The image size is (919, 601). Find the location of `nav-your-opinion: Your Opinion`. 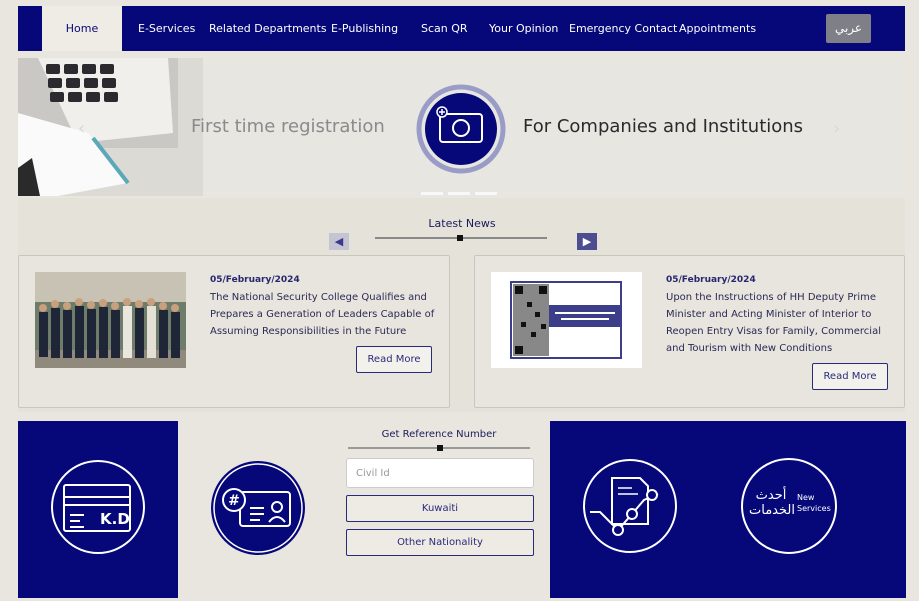

nav-your-opinion: Your Opinion is located at coordinates (523, 28).